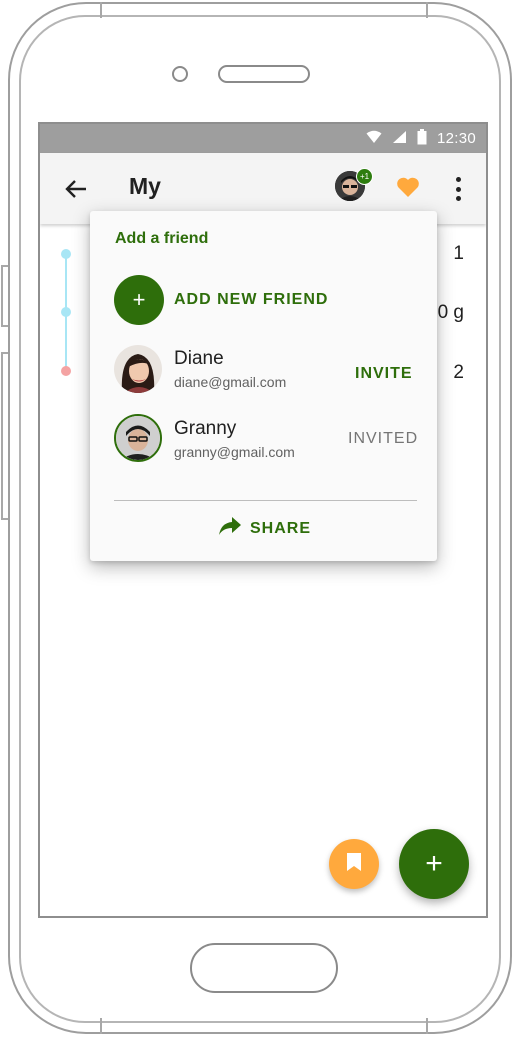 The height and width of the screenshot is (1038, 520). What do you see at coordinates (264, 10) in the screenshot?
I see `phone-top-edge` at bounding box center [264, 10].